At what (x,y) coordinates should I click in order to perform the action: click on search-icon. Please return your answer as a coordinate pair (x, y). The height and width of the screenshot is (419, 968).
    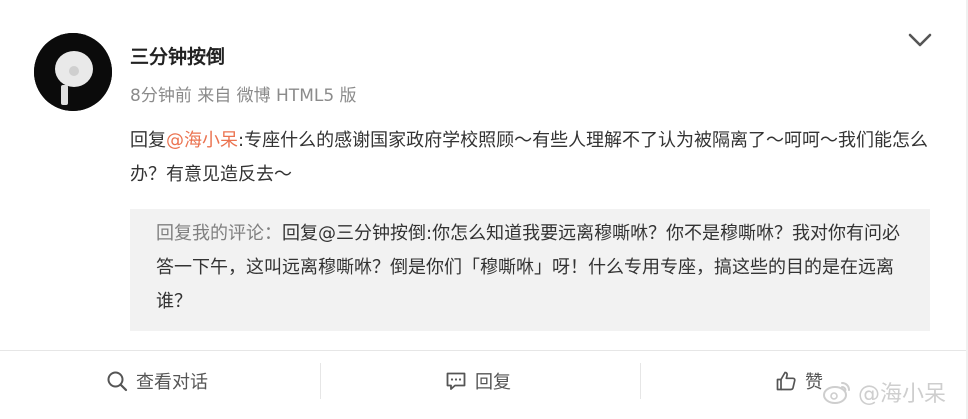
    Looking at the image, I should click on (117, 381).